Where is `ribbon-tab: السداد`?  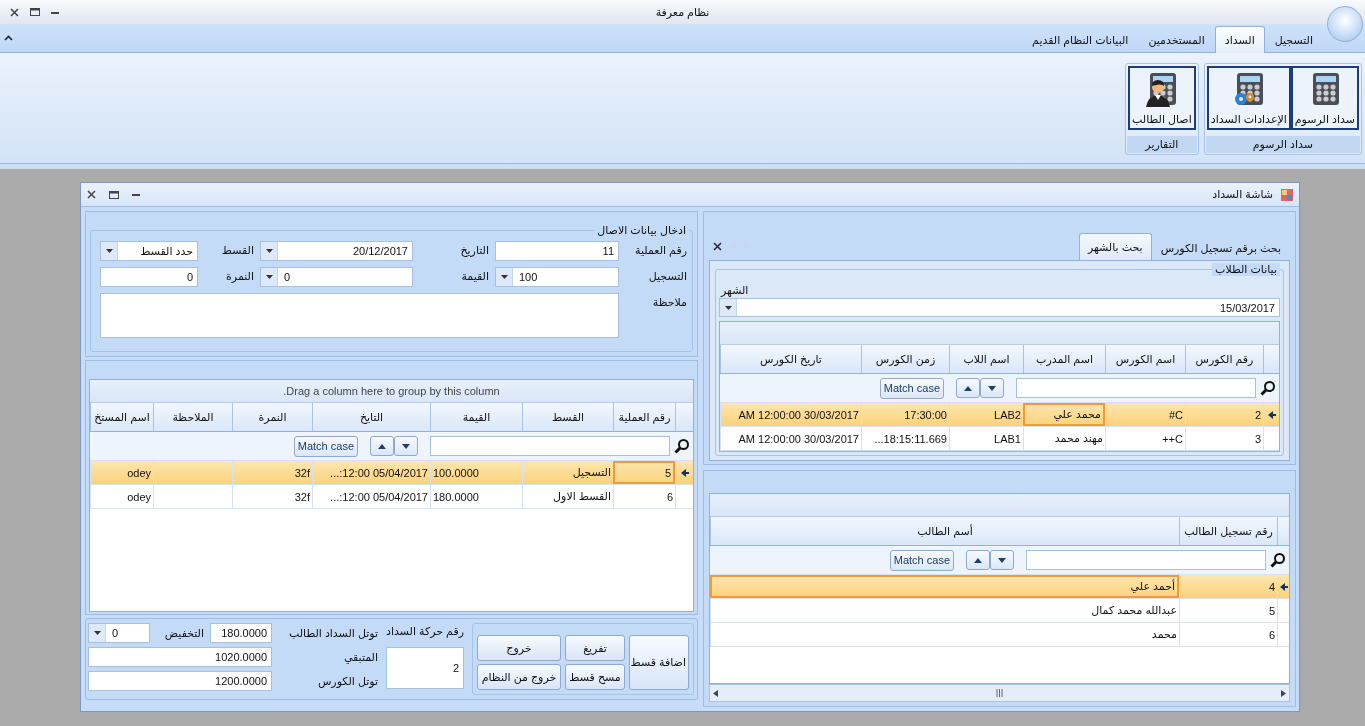 ribbon-tab: السداد is located at coordinates (1239, 39).